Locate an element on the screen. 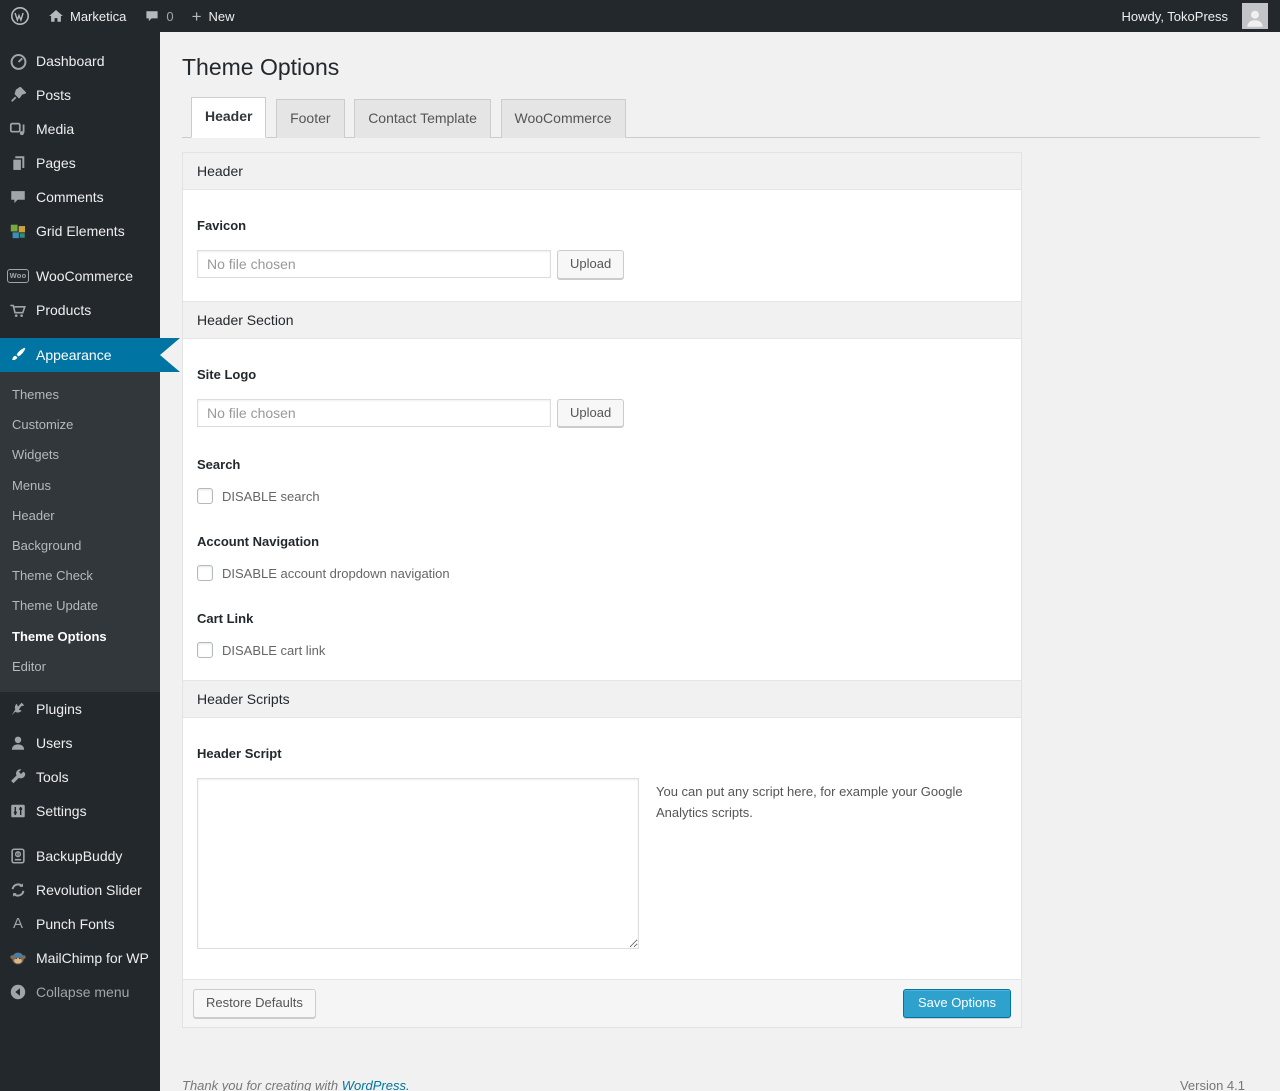  wordpress-link: WordPress. is located at coordinates (376, 1084).